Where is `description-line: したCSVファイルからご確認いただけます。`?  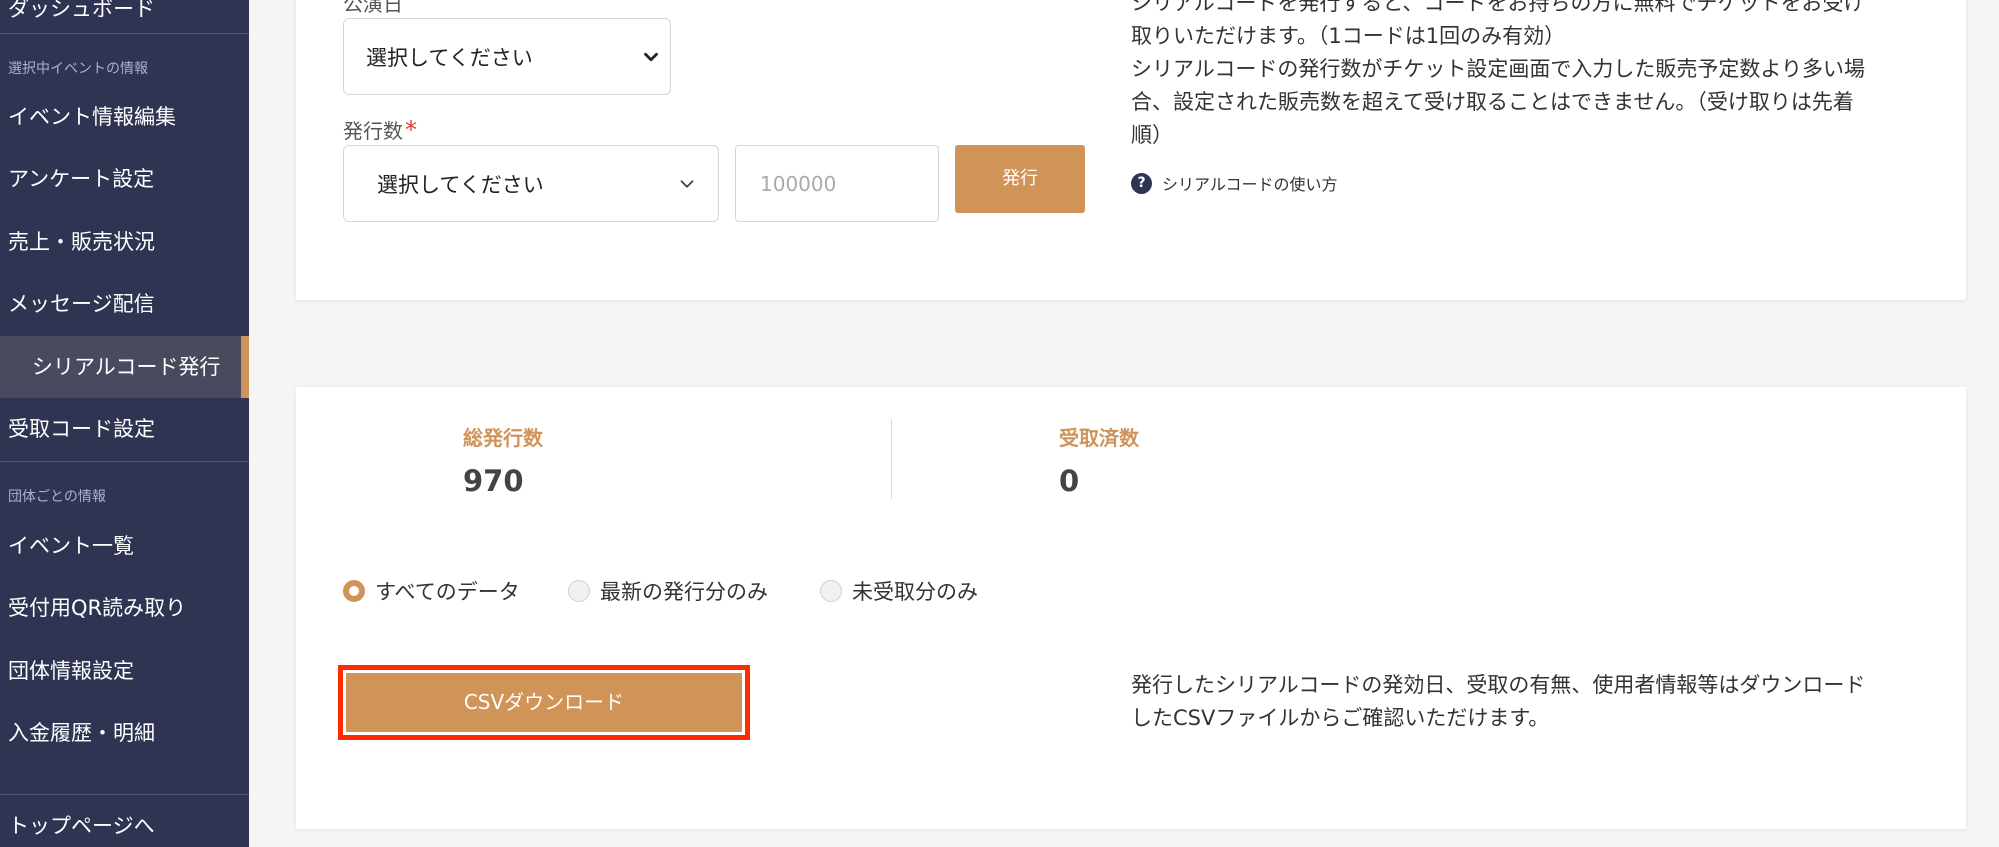
description-line: したCSVファイルからご確認いただけます。 is located at coordinates (1340, 718).